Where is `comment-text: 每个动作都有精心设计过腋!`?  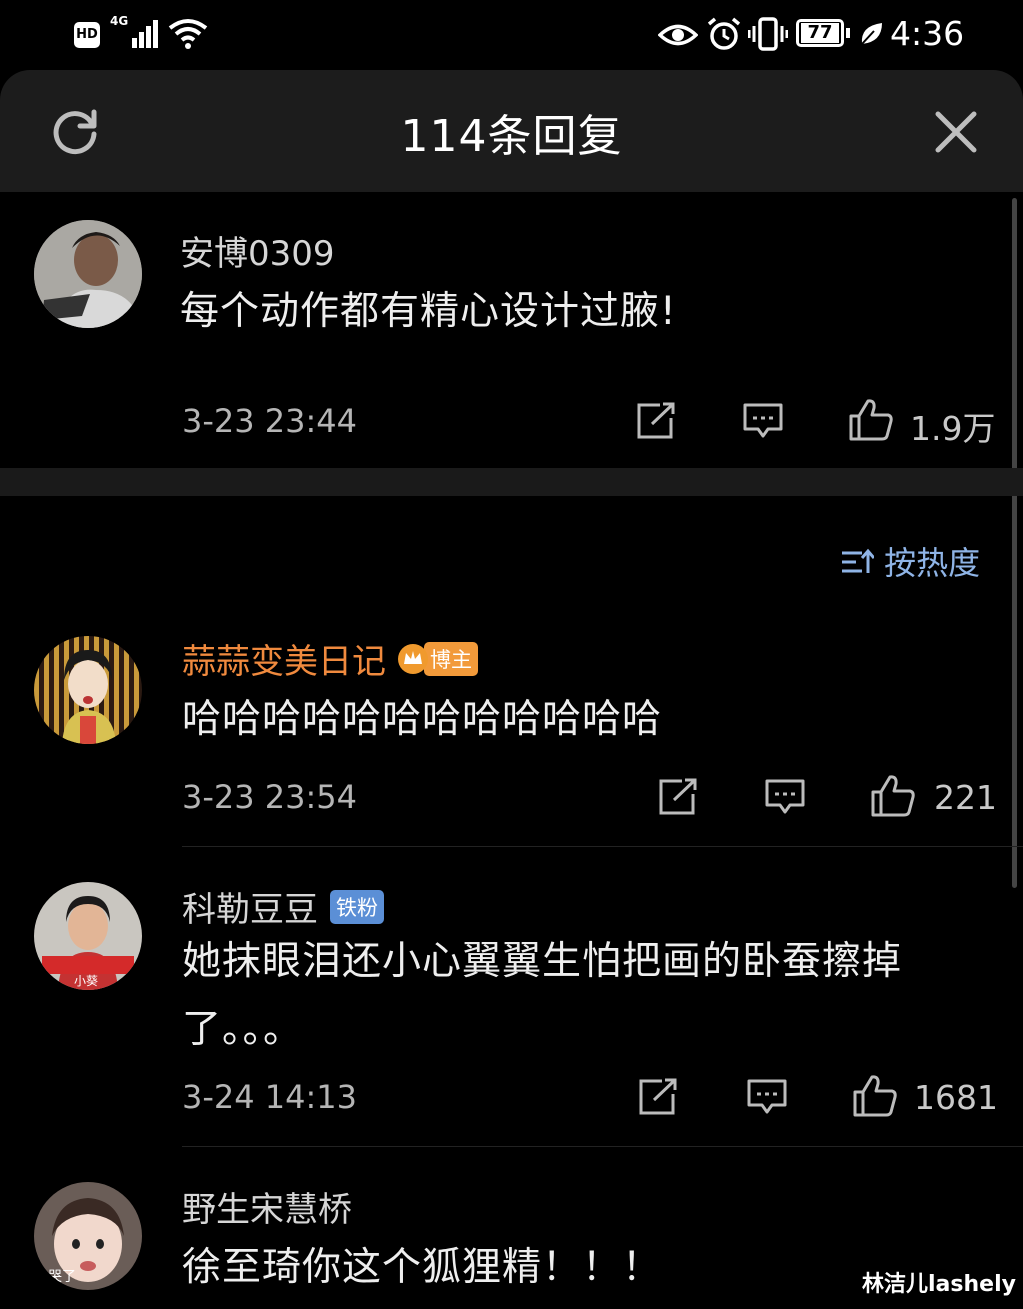
comment-text: 每个动作都有精心设计过腋! is located at coordinates (428, 311).